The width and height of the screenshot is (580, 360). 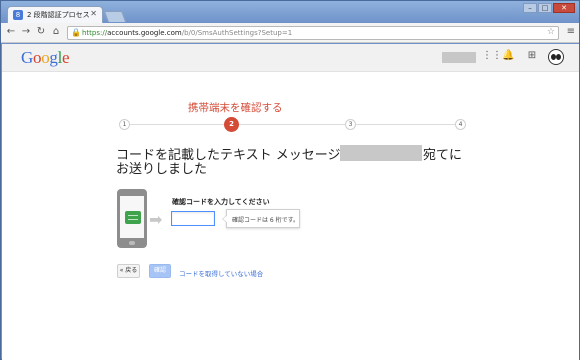 What do you see at coordinates (193, 218) in the screenshot?
I see `code-input` at bounding box center [193, 218].